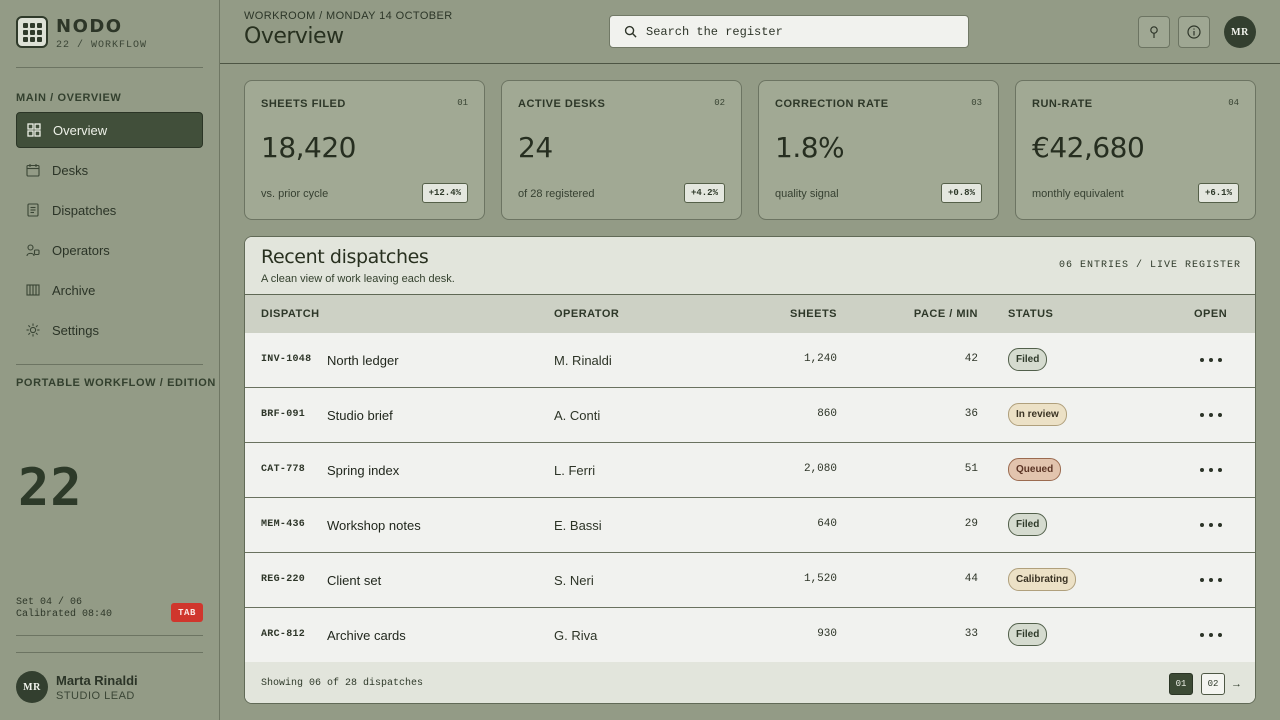  I want to click on column-header-operator: OPERATOR, so click(586, 314).